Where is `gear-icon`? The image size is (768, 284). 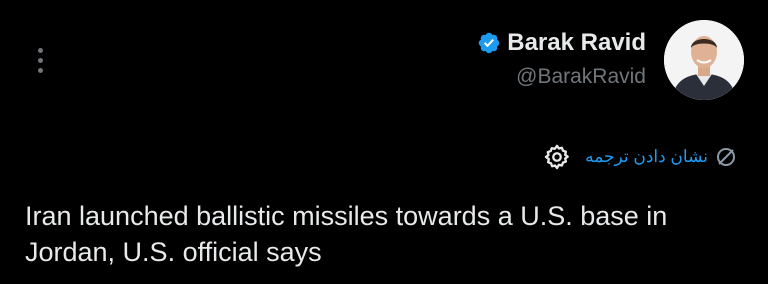
gear-icon is located at coordinates (557, 157).